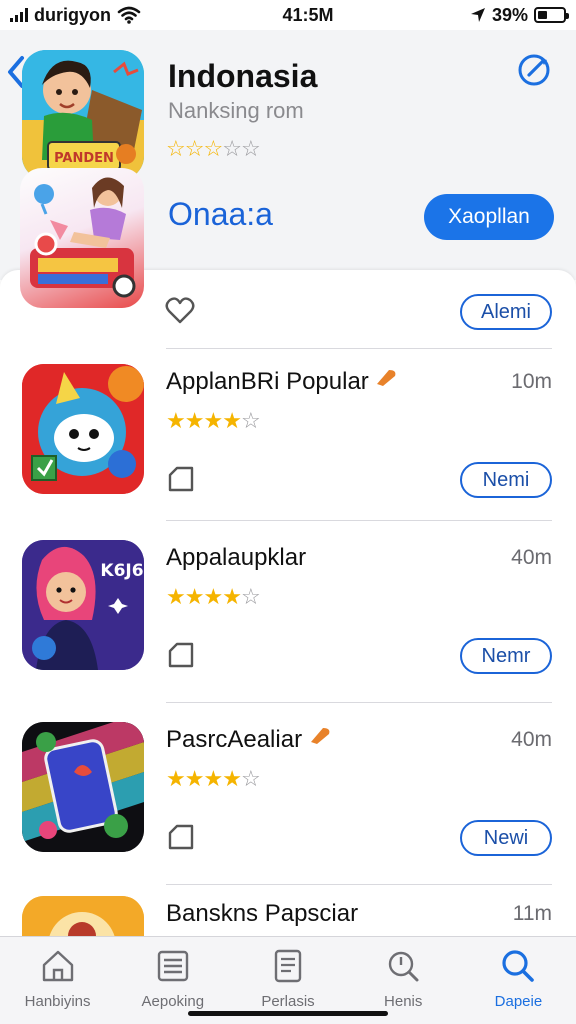  I want to click on app-icon: K6J6, so click(83, 605).